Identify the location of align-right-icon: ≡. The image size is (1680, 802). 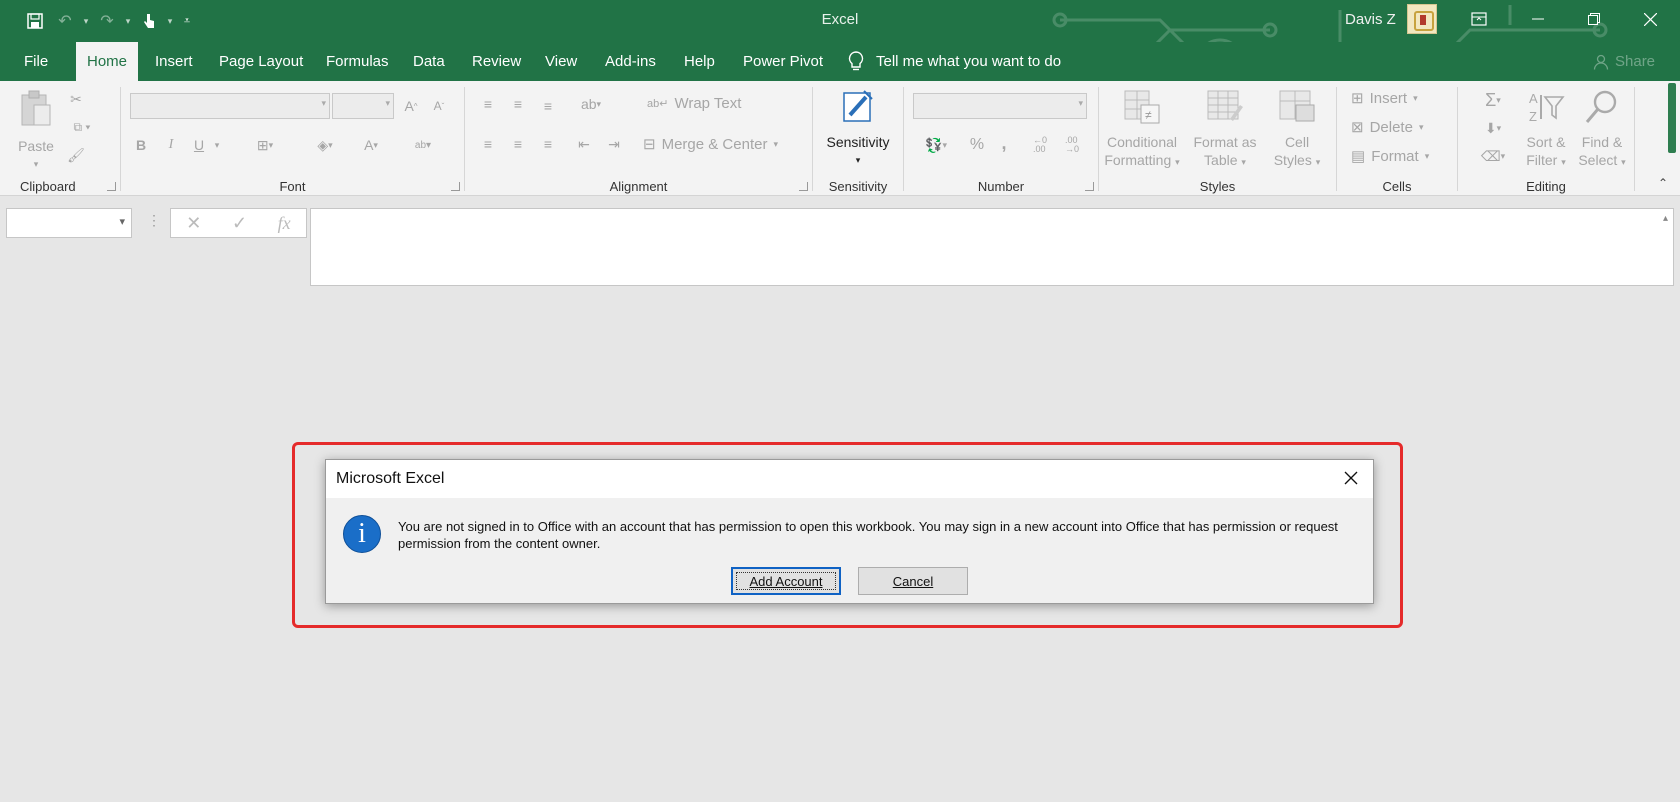
(548, 144).